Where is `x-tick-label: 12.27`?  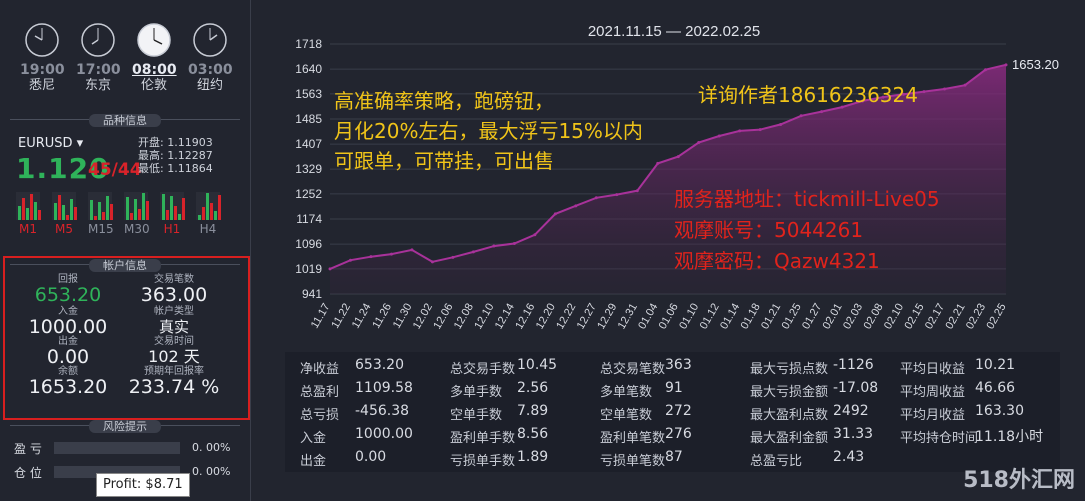
x-tick-label: 12.27 is located at coordinates (587, 317).